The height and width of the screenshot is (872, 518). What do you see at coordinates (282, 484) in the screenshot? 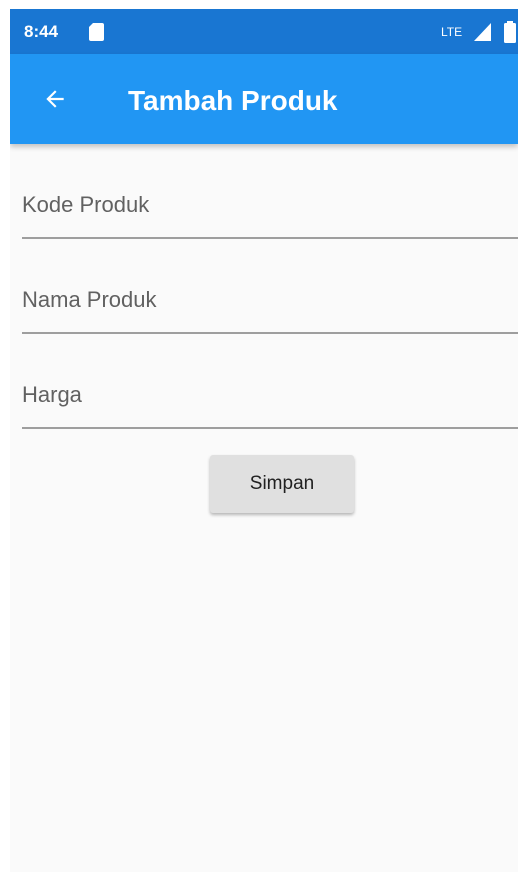
I see `simpan-button: Simpan` at bounding box center [282, 484].